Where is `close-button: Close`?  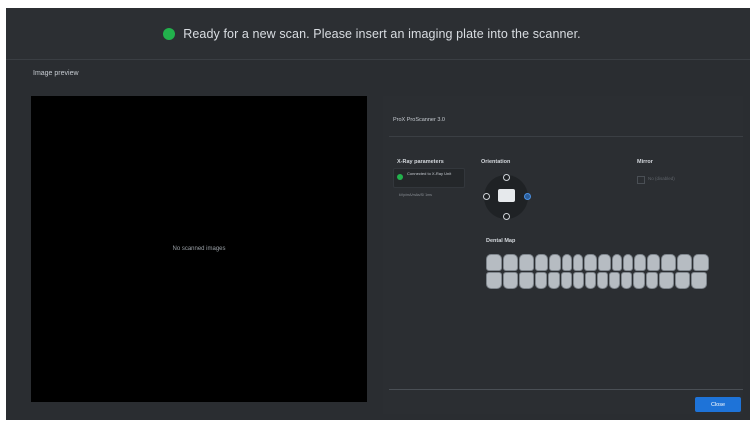 close-button: Close is located at coordinates (718, 404).